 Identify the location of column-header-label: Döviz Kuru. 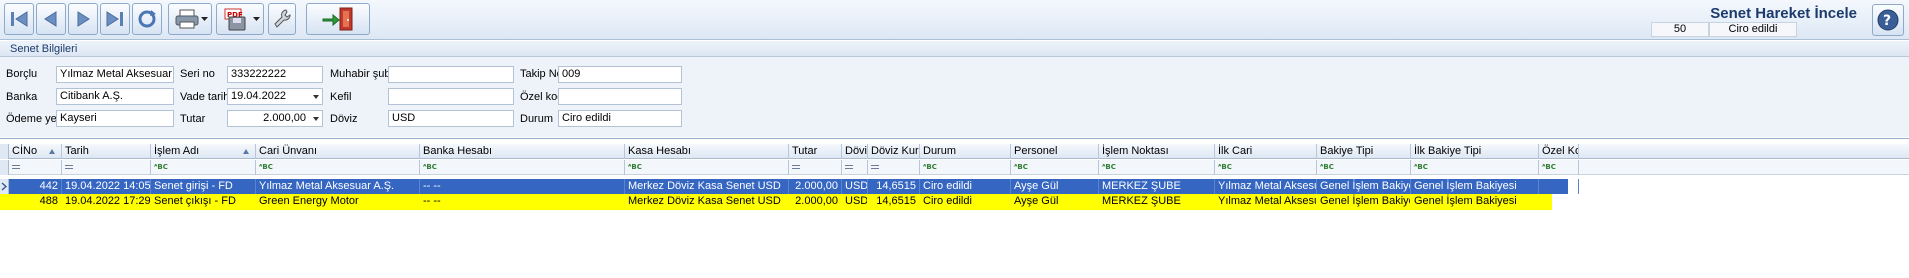
(895, 151).